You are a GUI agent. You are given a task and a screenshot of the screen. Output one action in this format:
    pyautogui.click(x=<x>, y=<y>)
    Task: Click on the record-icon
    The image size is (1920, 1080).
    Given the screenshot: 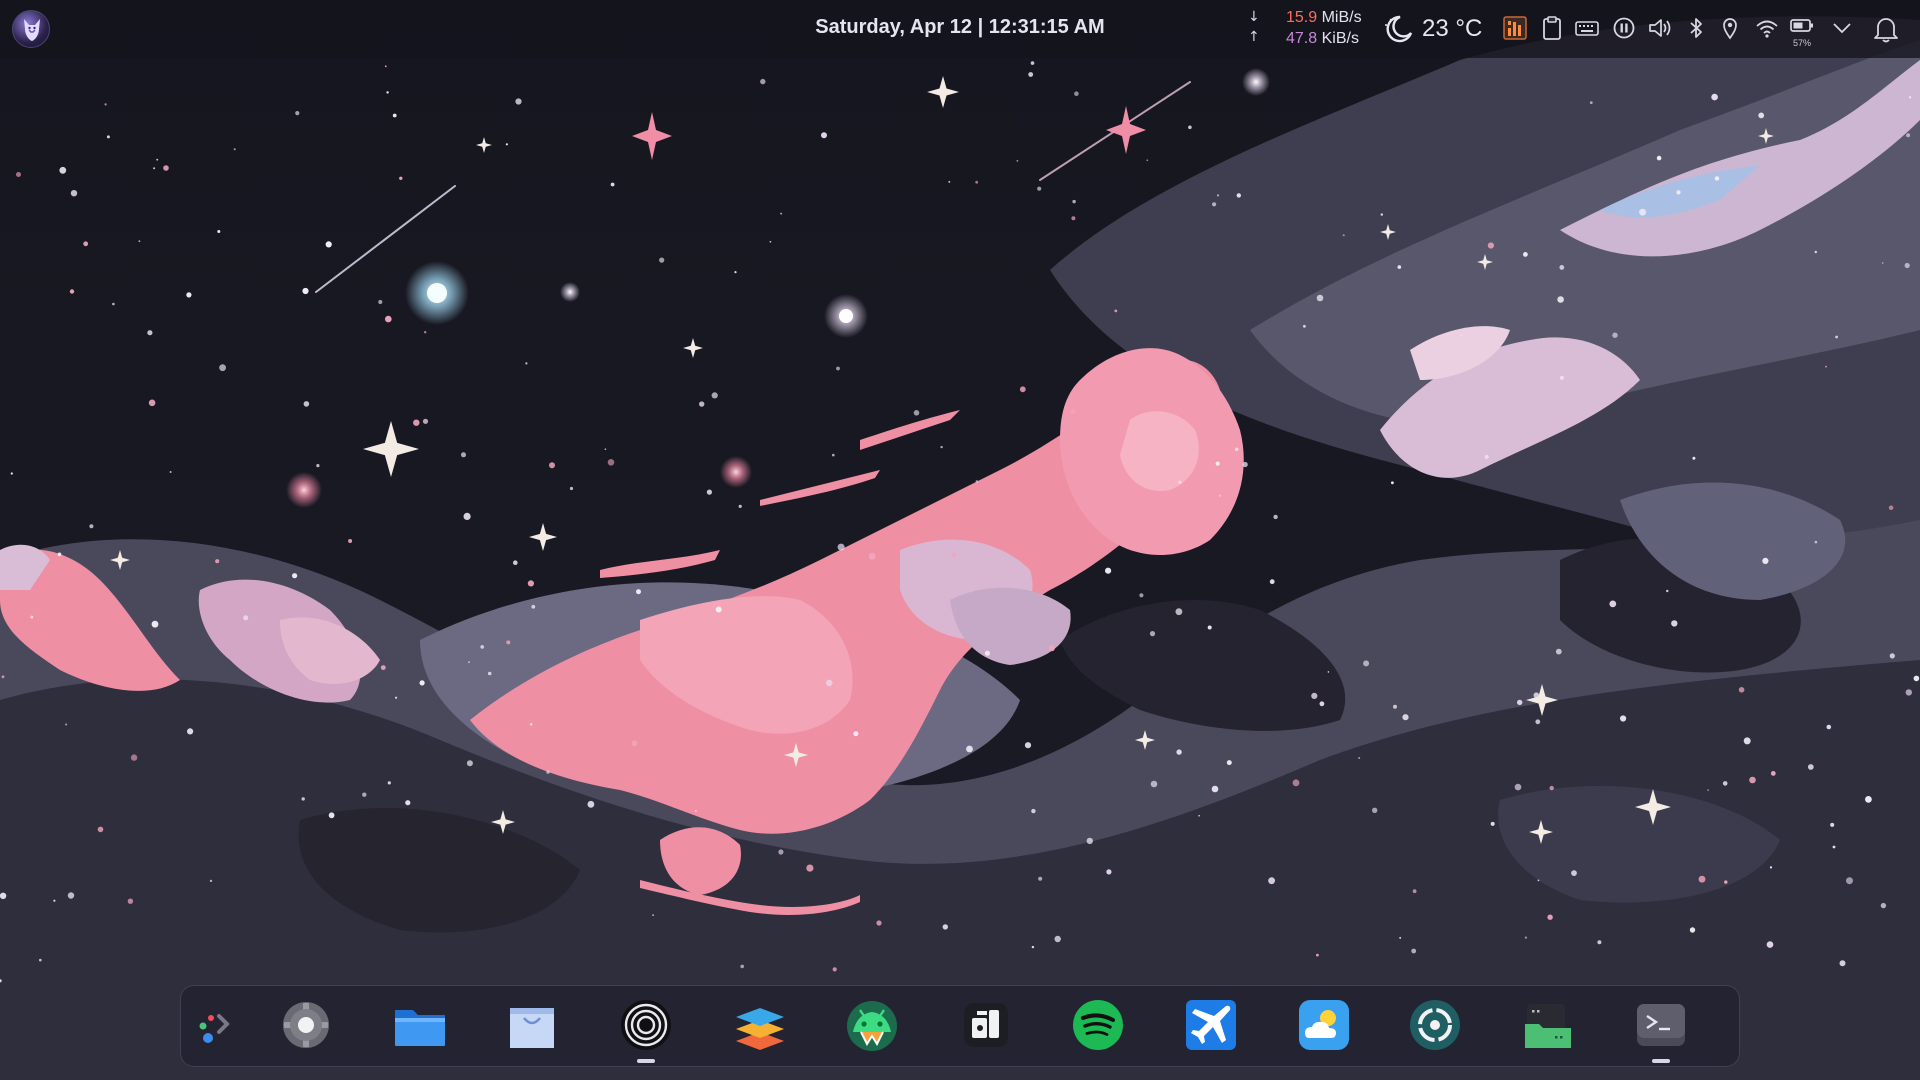 What is the action you would take?
    pyautogui.click(x=646, y=1025)
    